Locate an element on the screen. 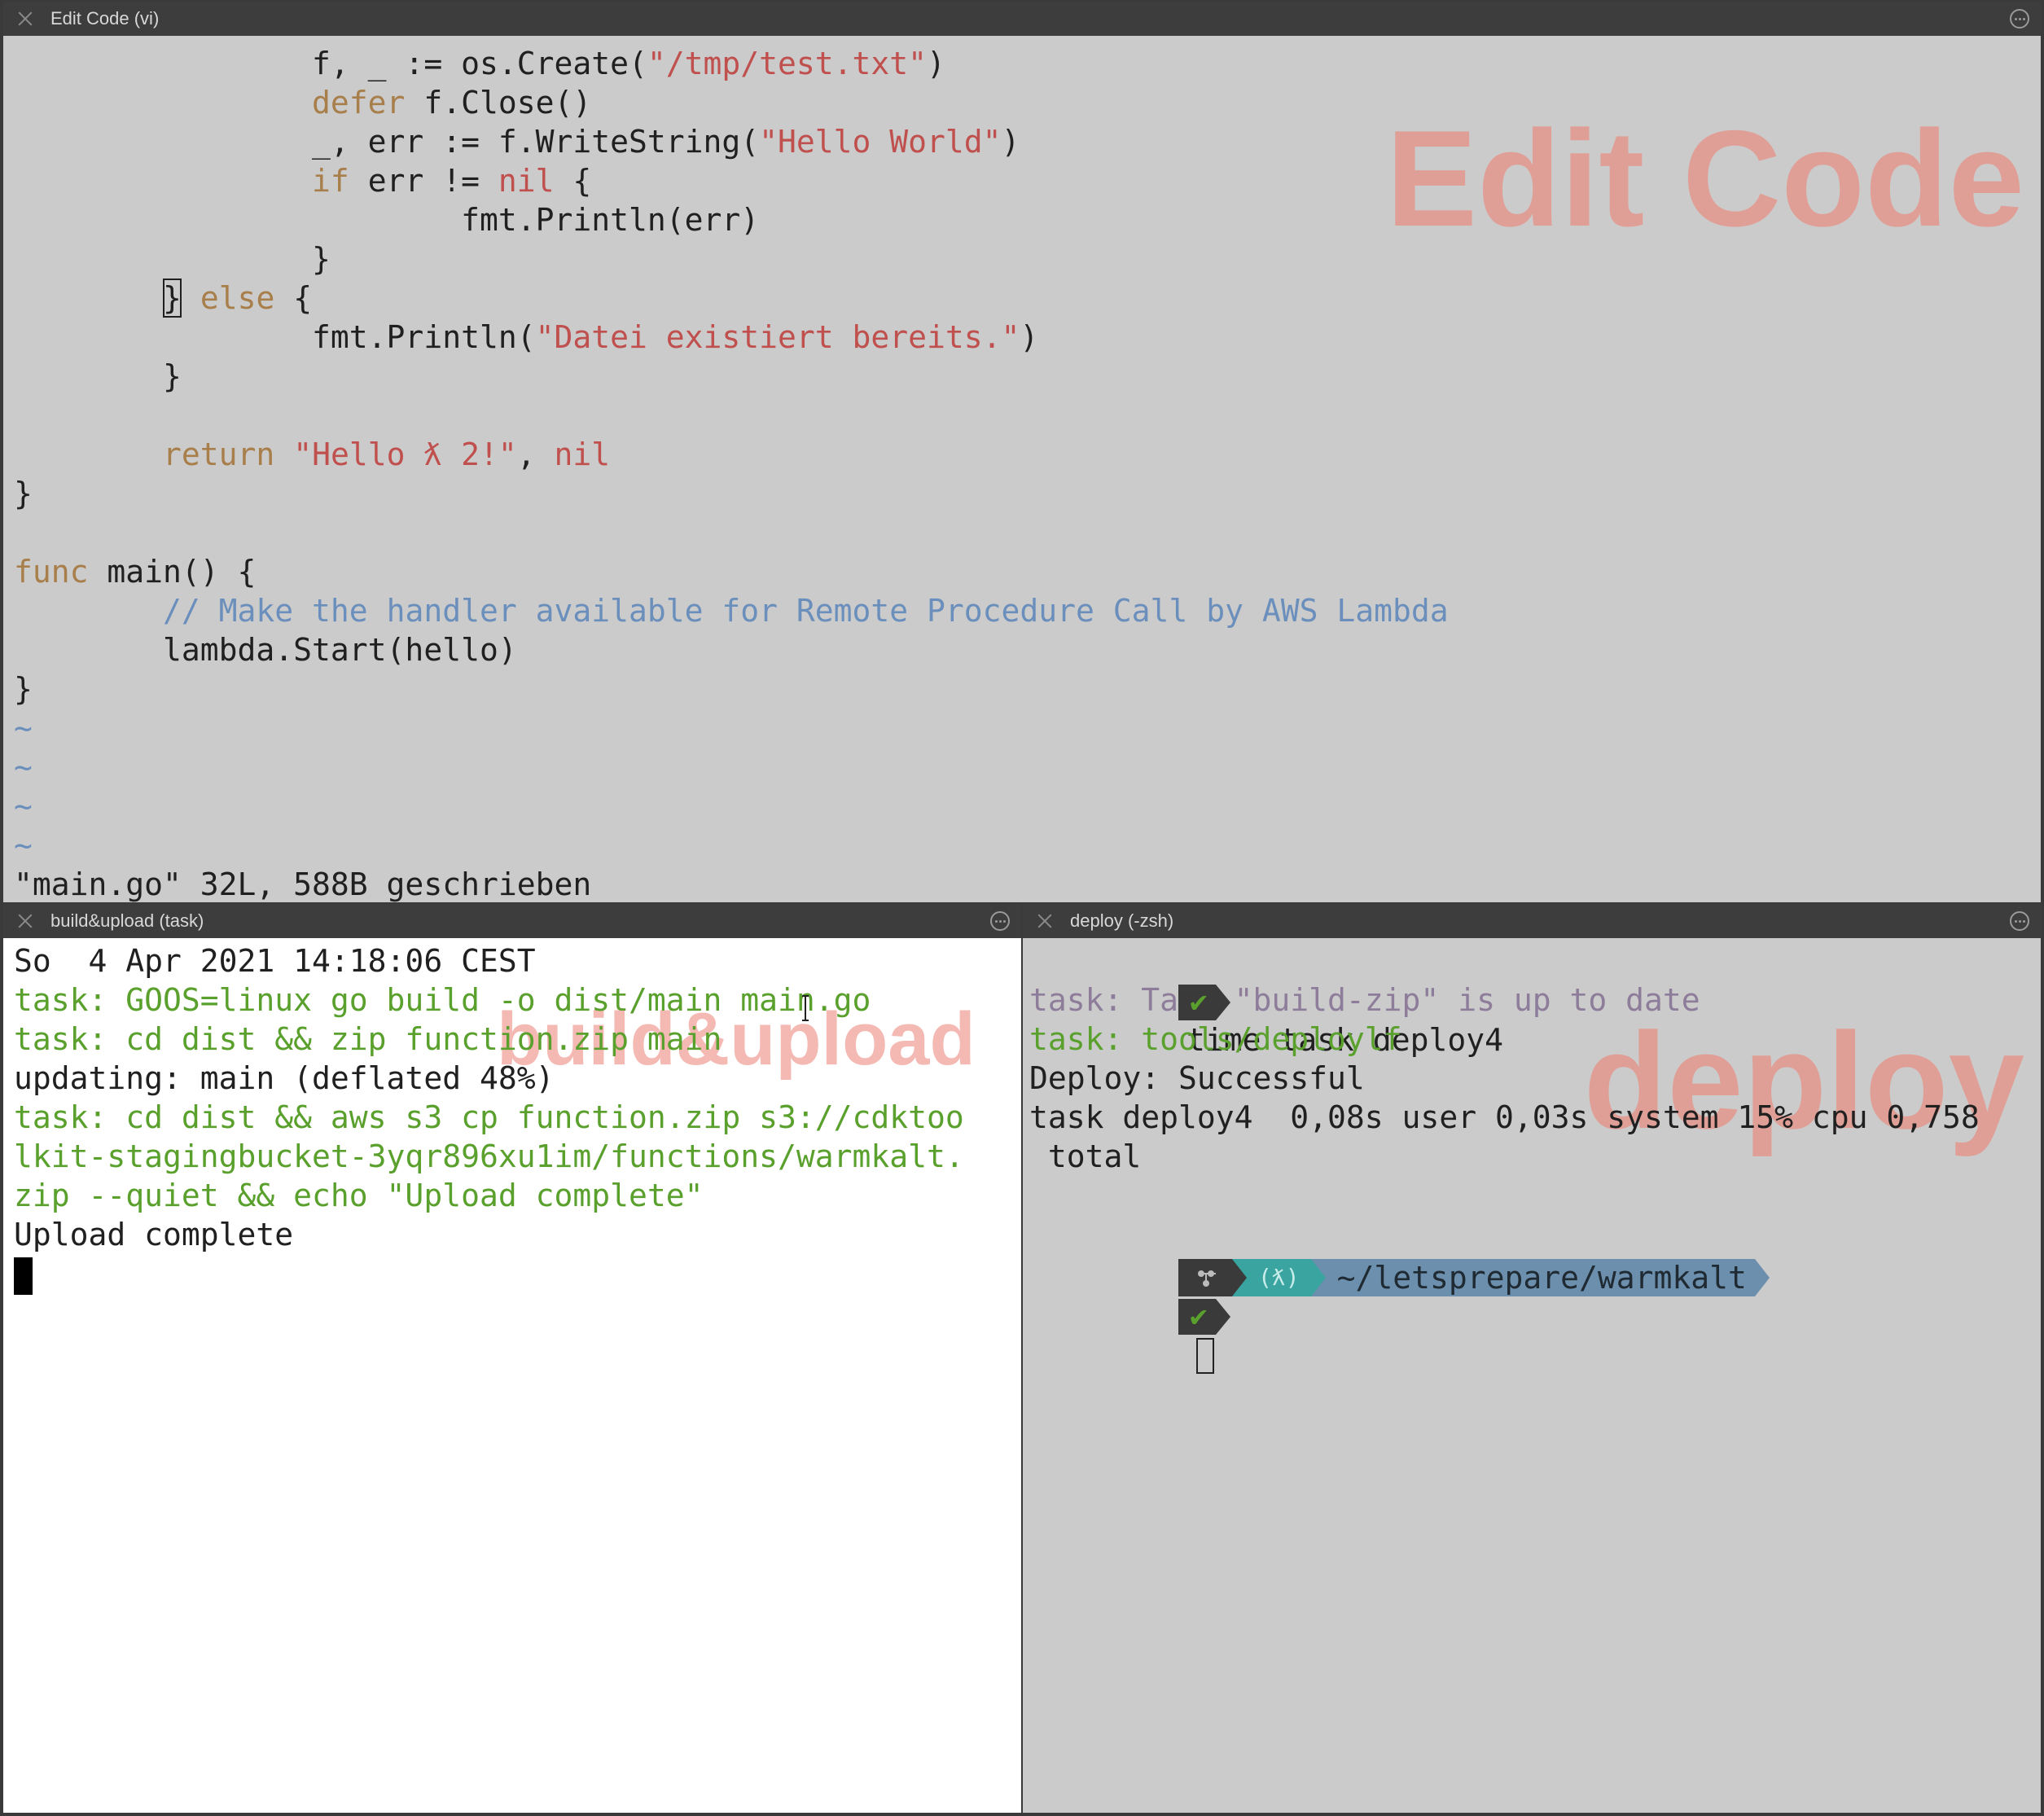  editor-line: fmt.Println("Datei existiert bereits.") is located at coordinates (731, 337).